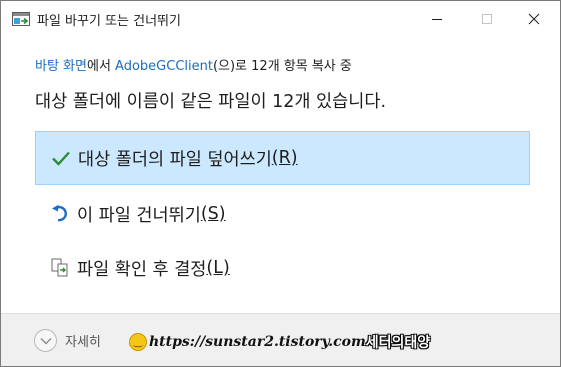 This screenshot has height=367, width=561. I want to click on footer-divider, so click(280, 313).